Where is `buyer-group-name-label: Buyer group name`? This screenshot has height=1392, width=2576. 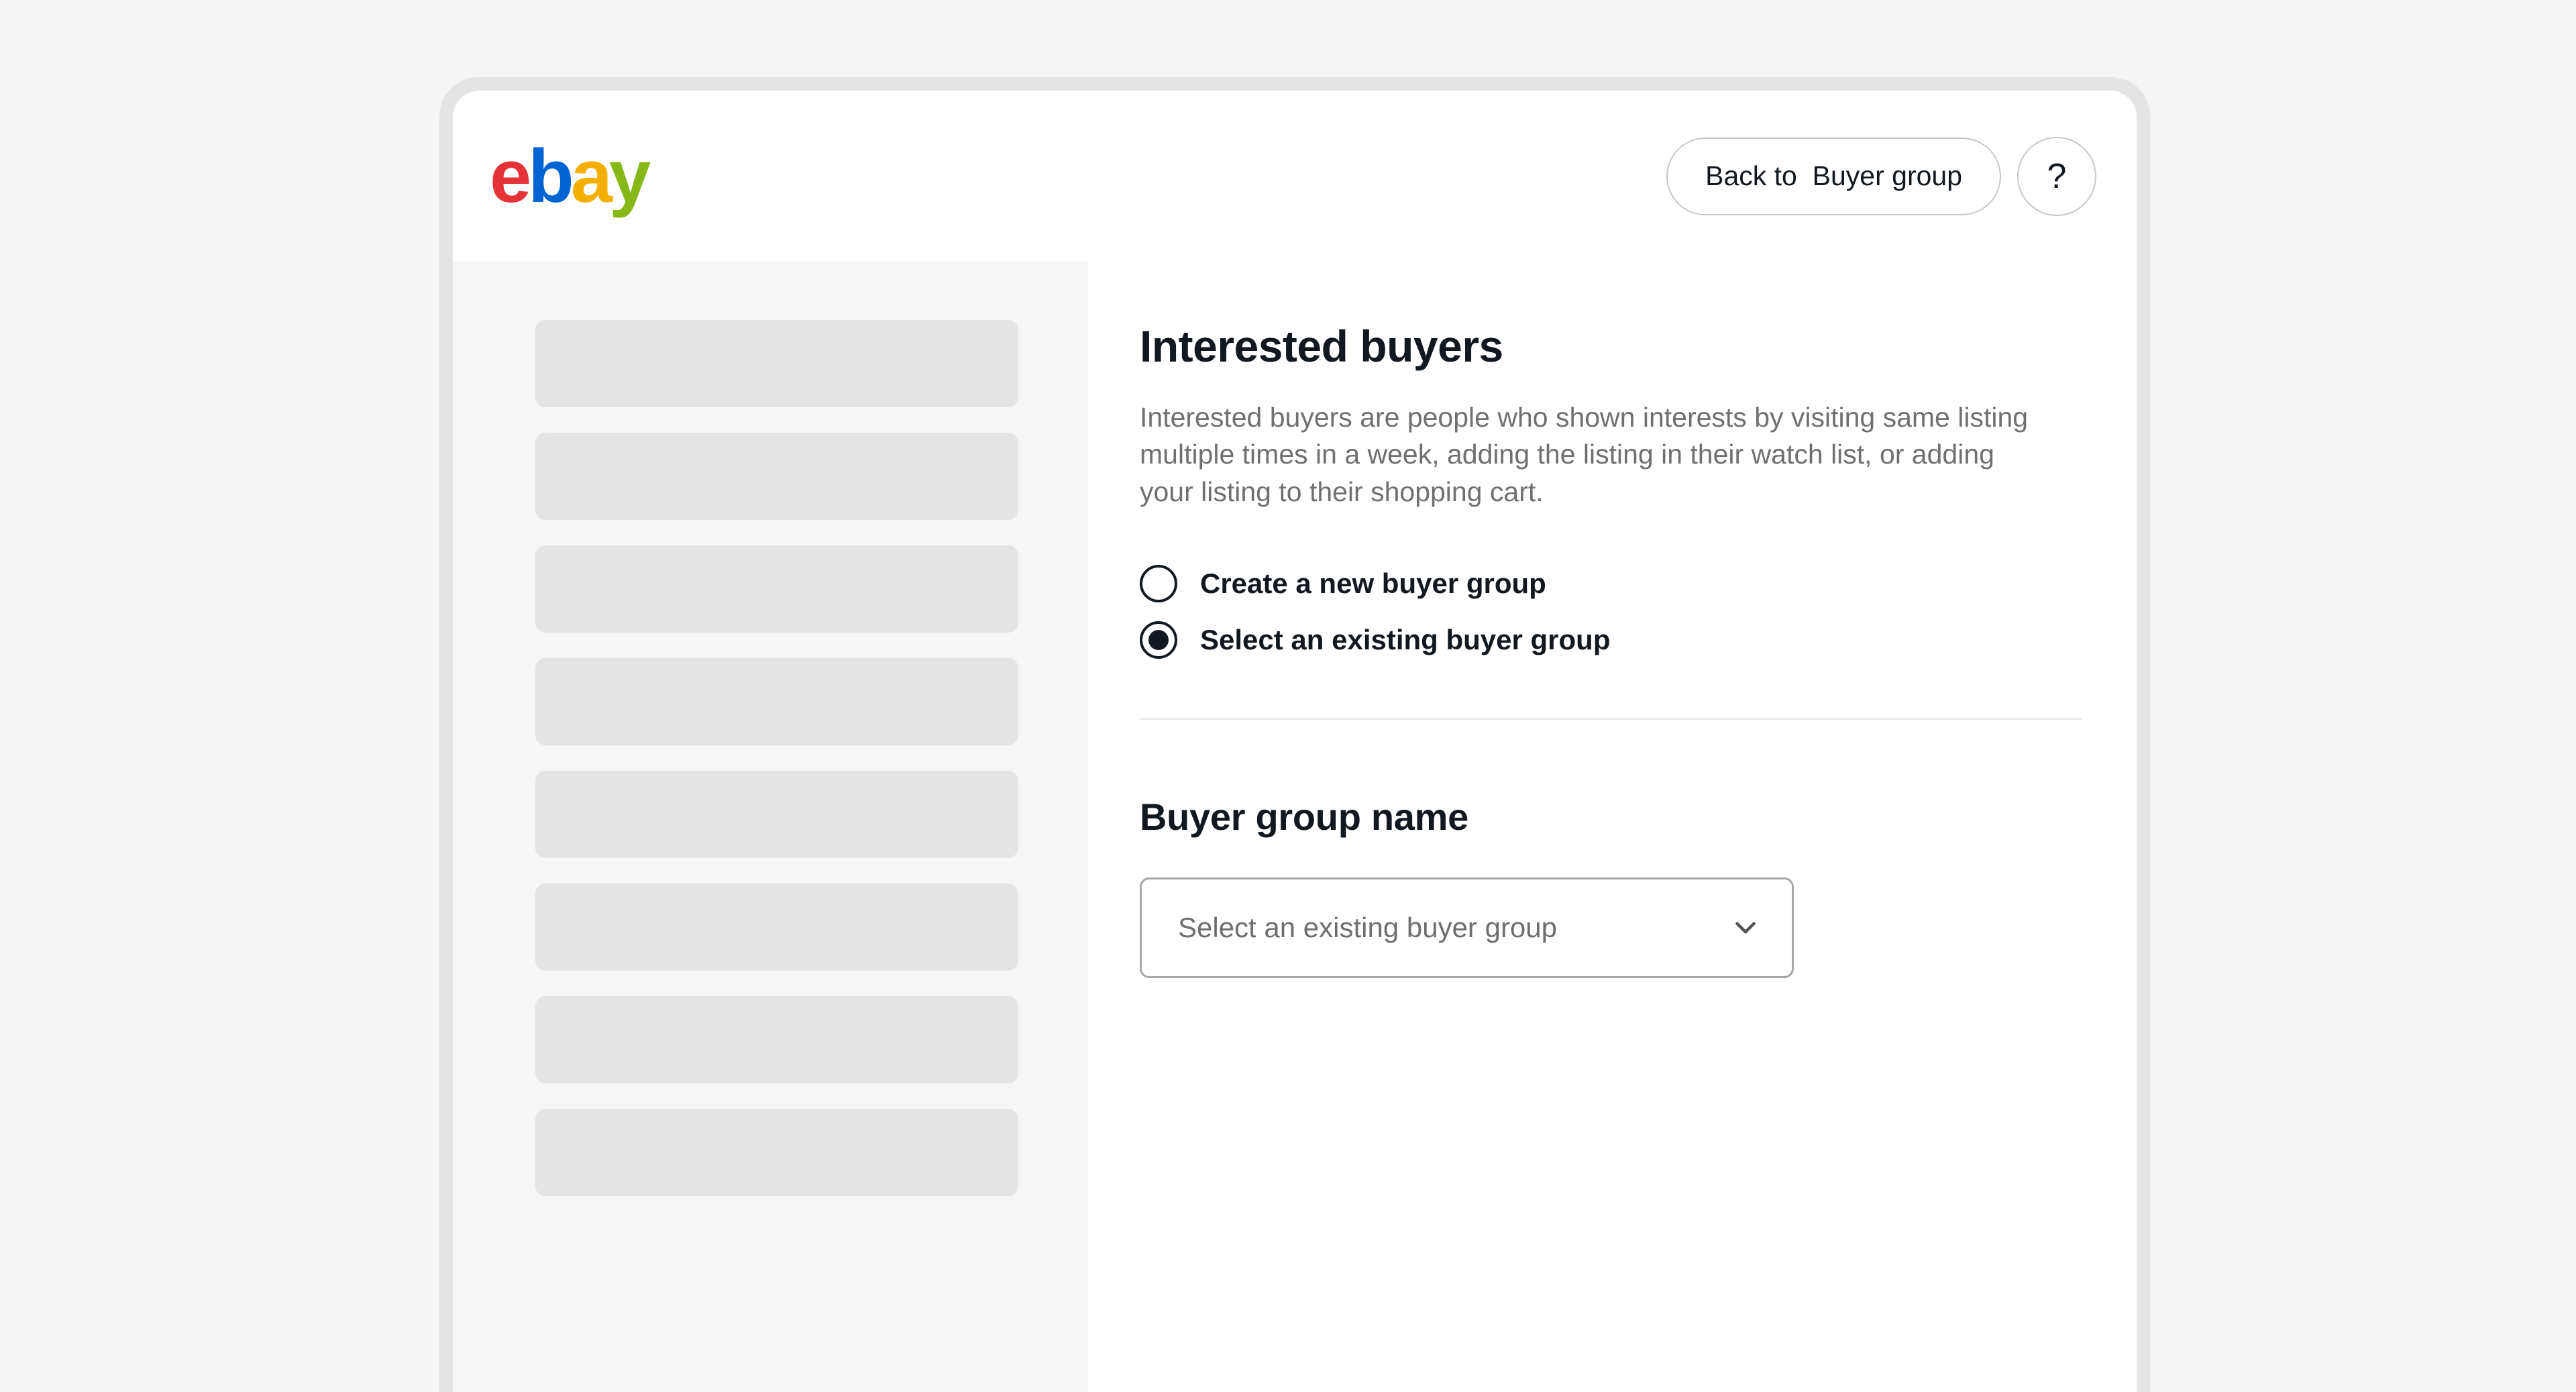
buyer-group-name-label: Buyer group name is located at coordinates (1304, 816).